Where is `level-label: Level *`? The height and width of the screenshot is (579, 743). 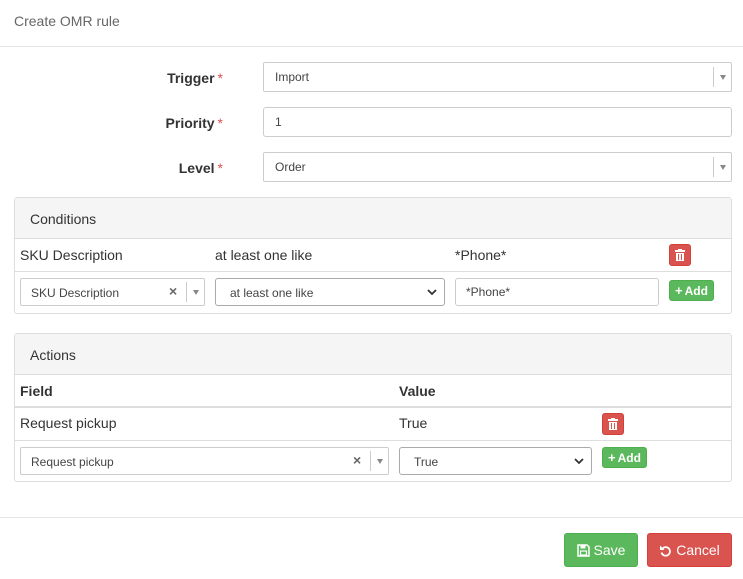 level-label: Level * is located at coordinates (200, 168).